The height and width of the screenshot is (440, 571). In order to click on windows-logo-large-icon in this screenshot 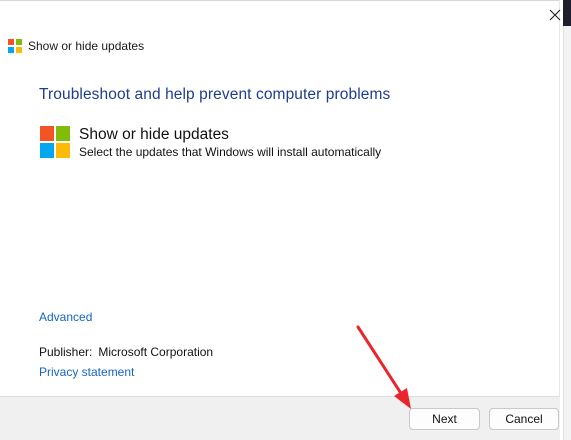, I will do `click(55, 142)`.